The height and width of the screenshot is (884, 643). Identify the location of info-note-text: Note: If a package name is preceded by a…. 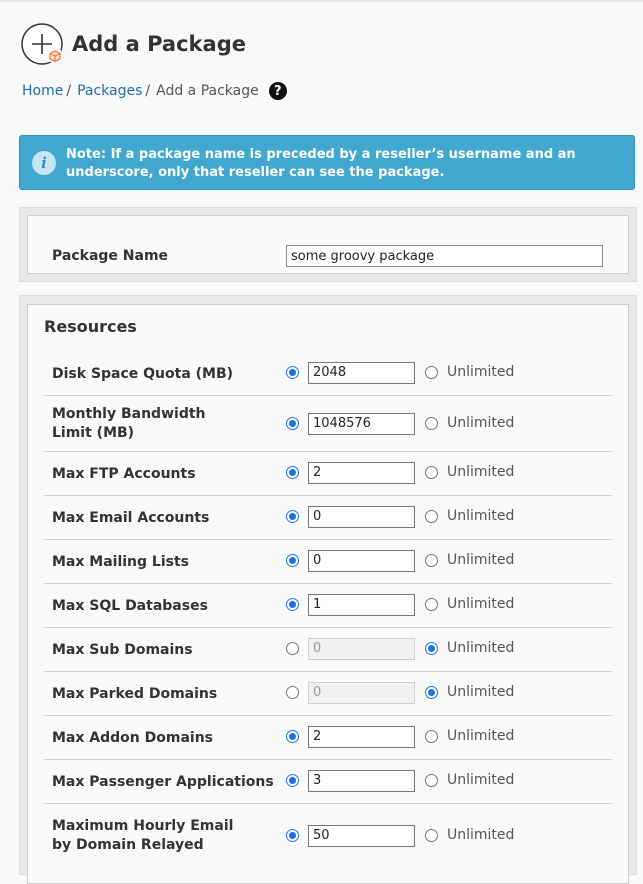
(321, 163).